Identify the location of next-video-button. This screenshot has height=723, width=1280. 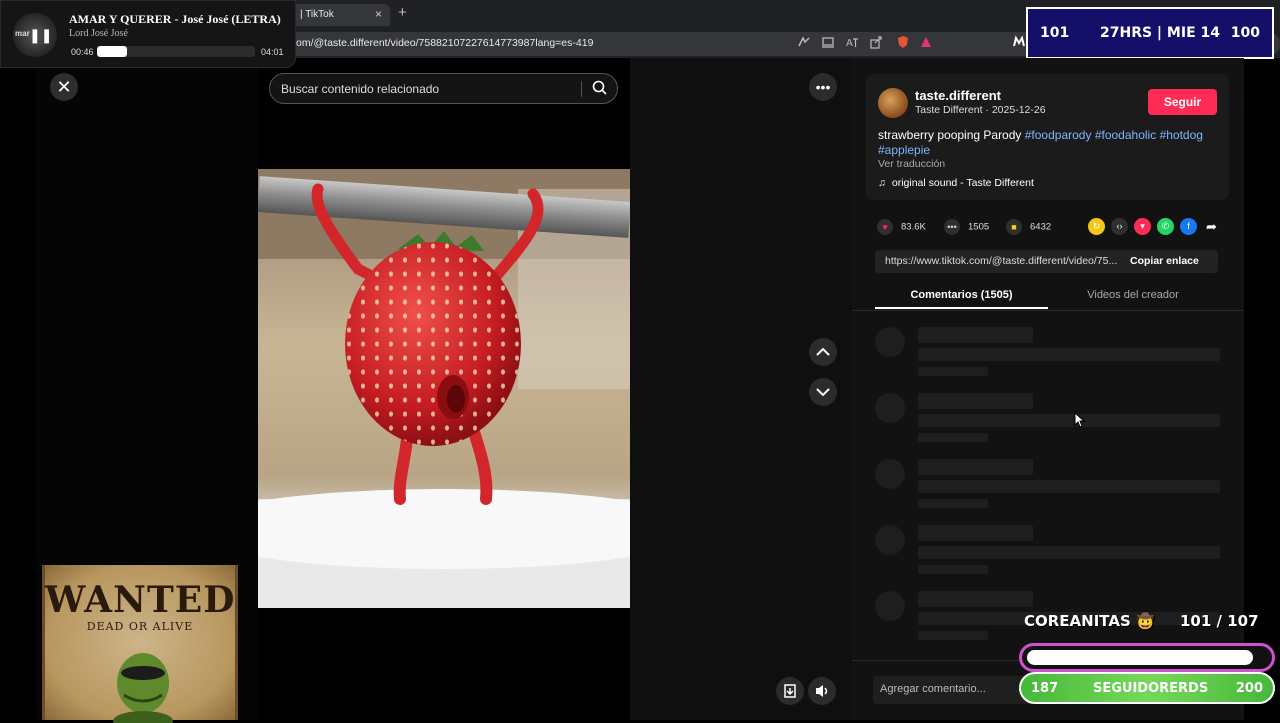
(823, 392).